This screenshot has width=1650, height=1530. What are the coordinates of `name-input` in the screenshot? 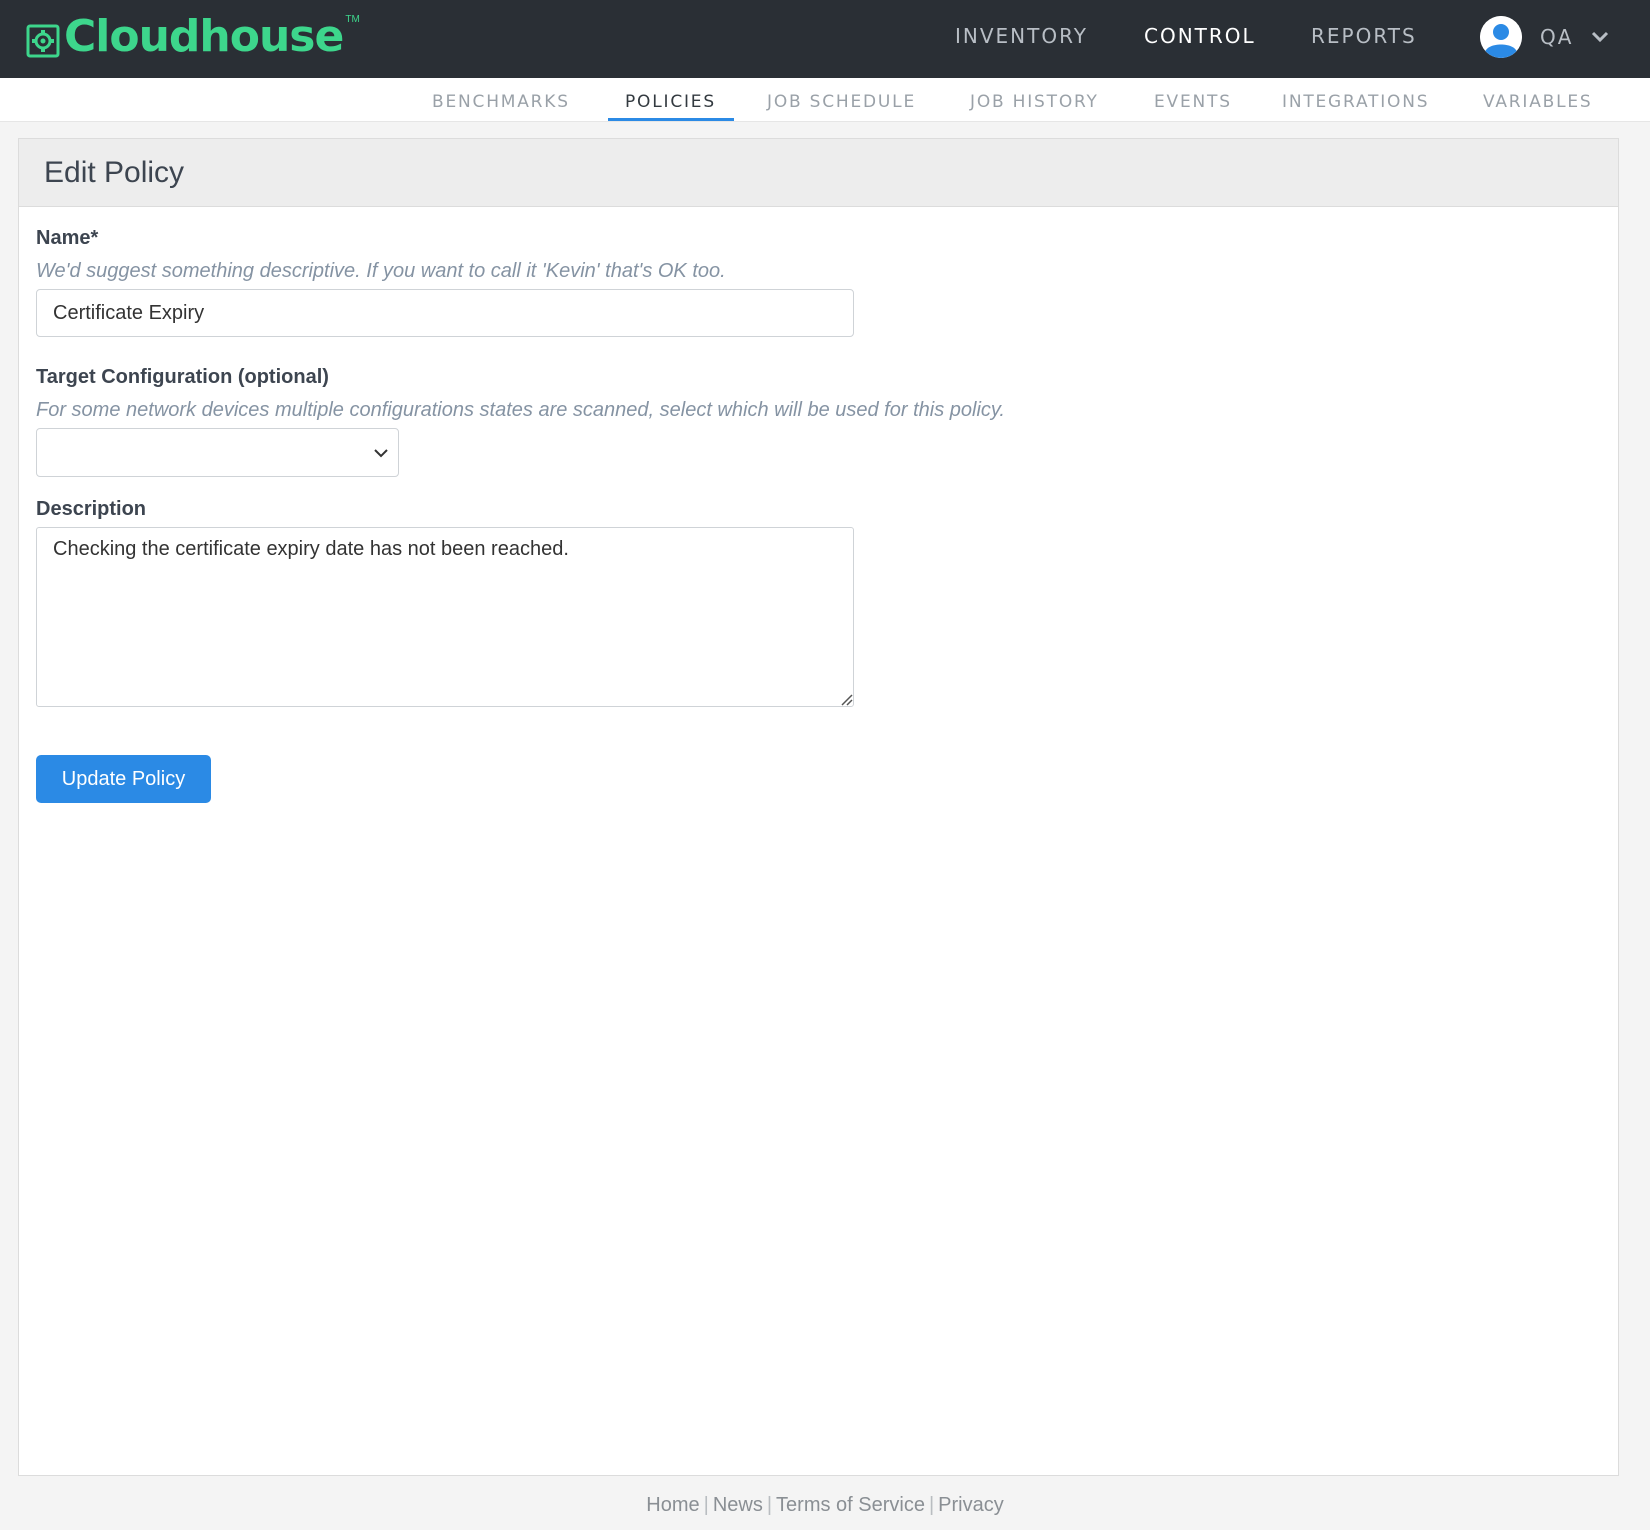 It's located at (445, 313).